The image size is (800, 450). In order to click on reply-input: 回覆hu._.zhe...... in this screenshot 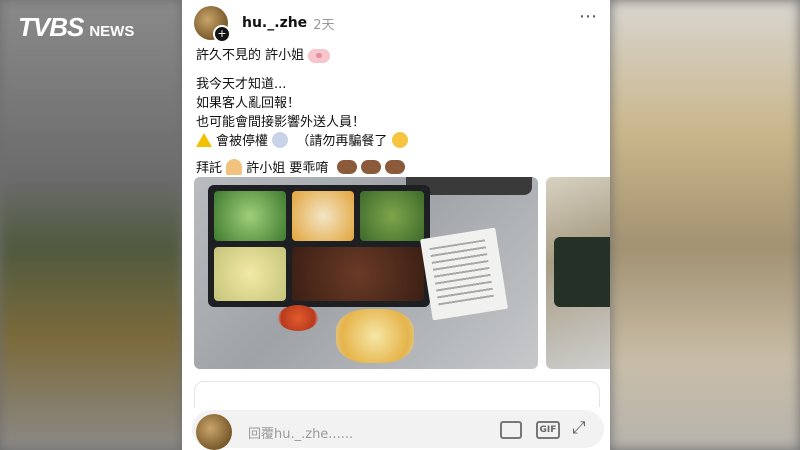, I will do `click(300, 432)`.